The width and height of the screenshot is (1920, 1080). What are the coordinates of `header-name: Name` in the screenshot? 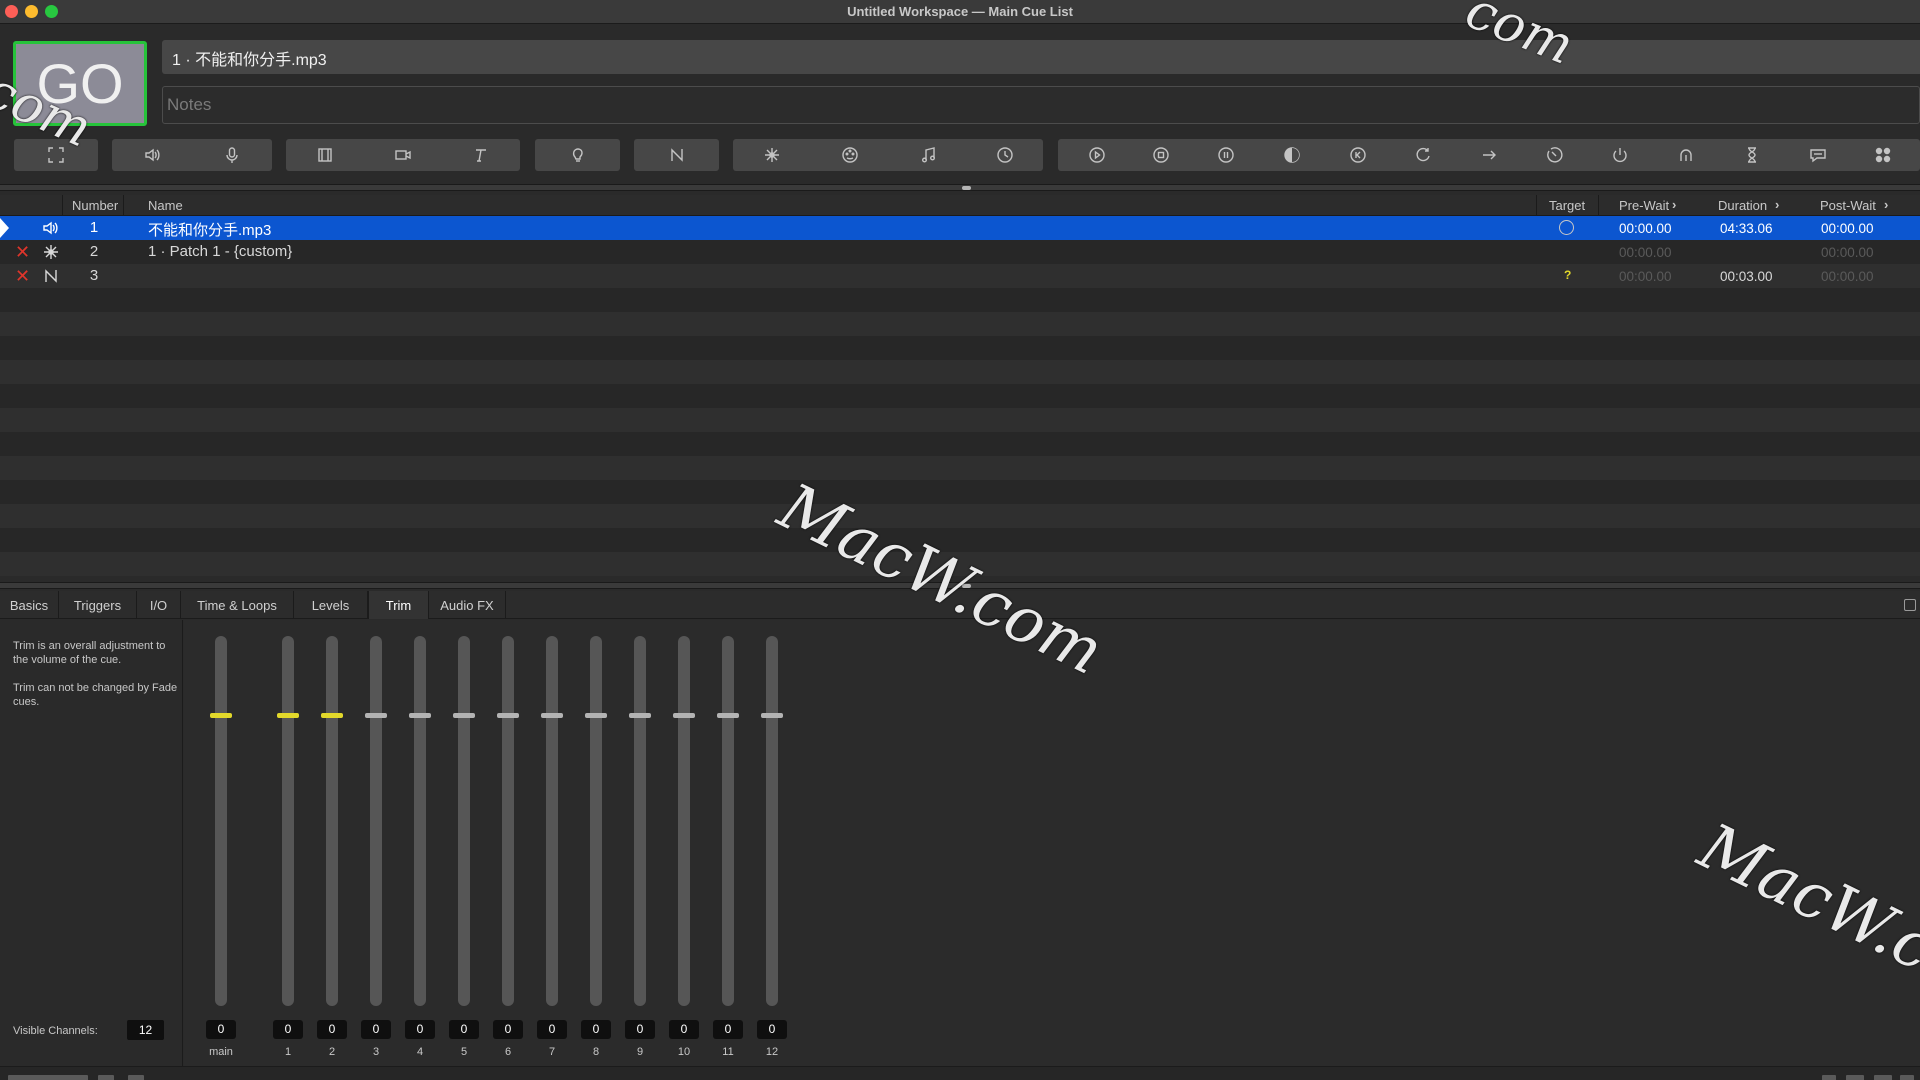 It's located at (165, 205).